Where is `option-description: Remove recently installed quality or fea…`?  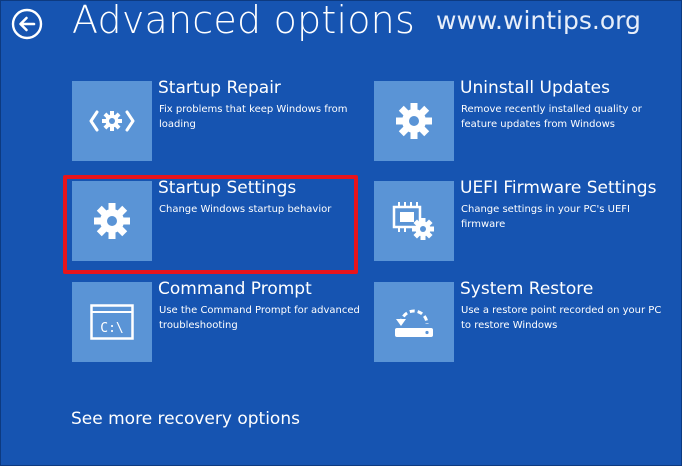 option-description: Remove recently installed quality or fea… is located at coordinates (551, 117).